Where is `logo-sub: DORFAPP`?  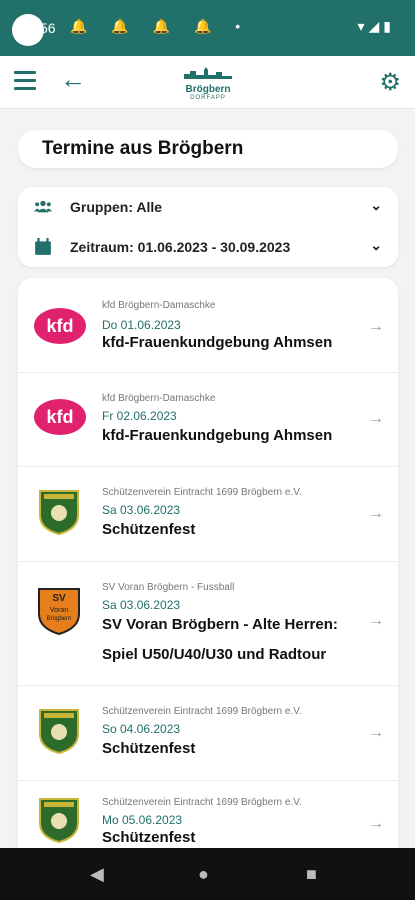
logo-sub: DORFAPP is located at coordinates (208, 98).